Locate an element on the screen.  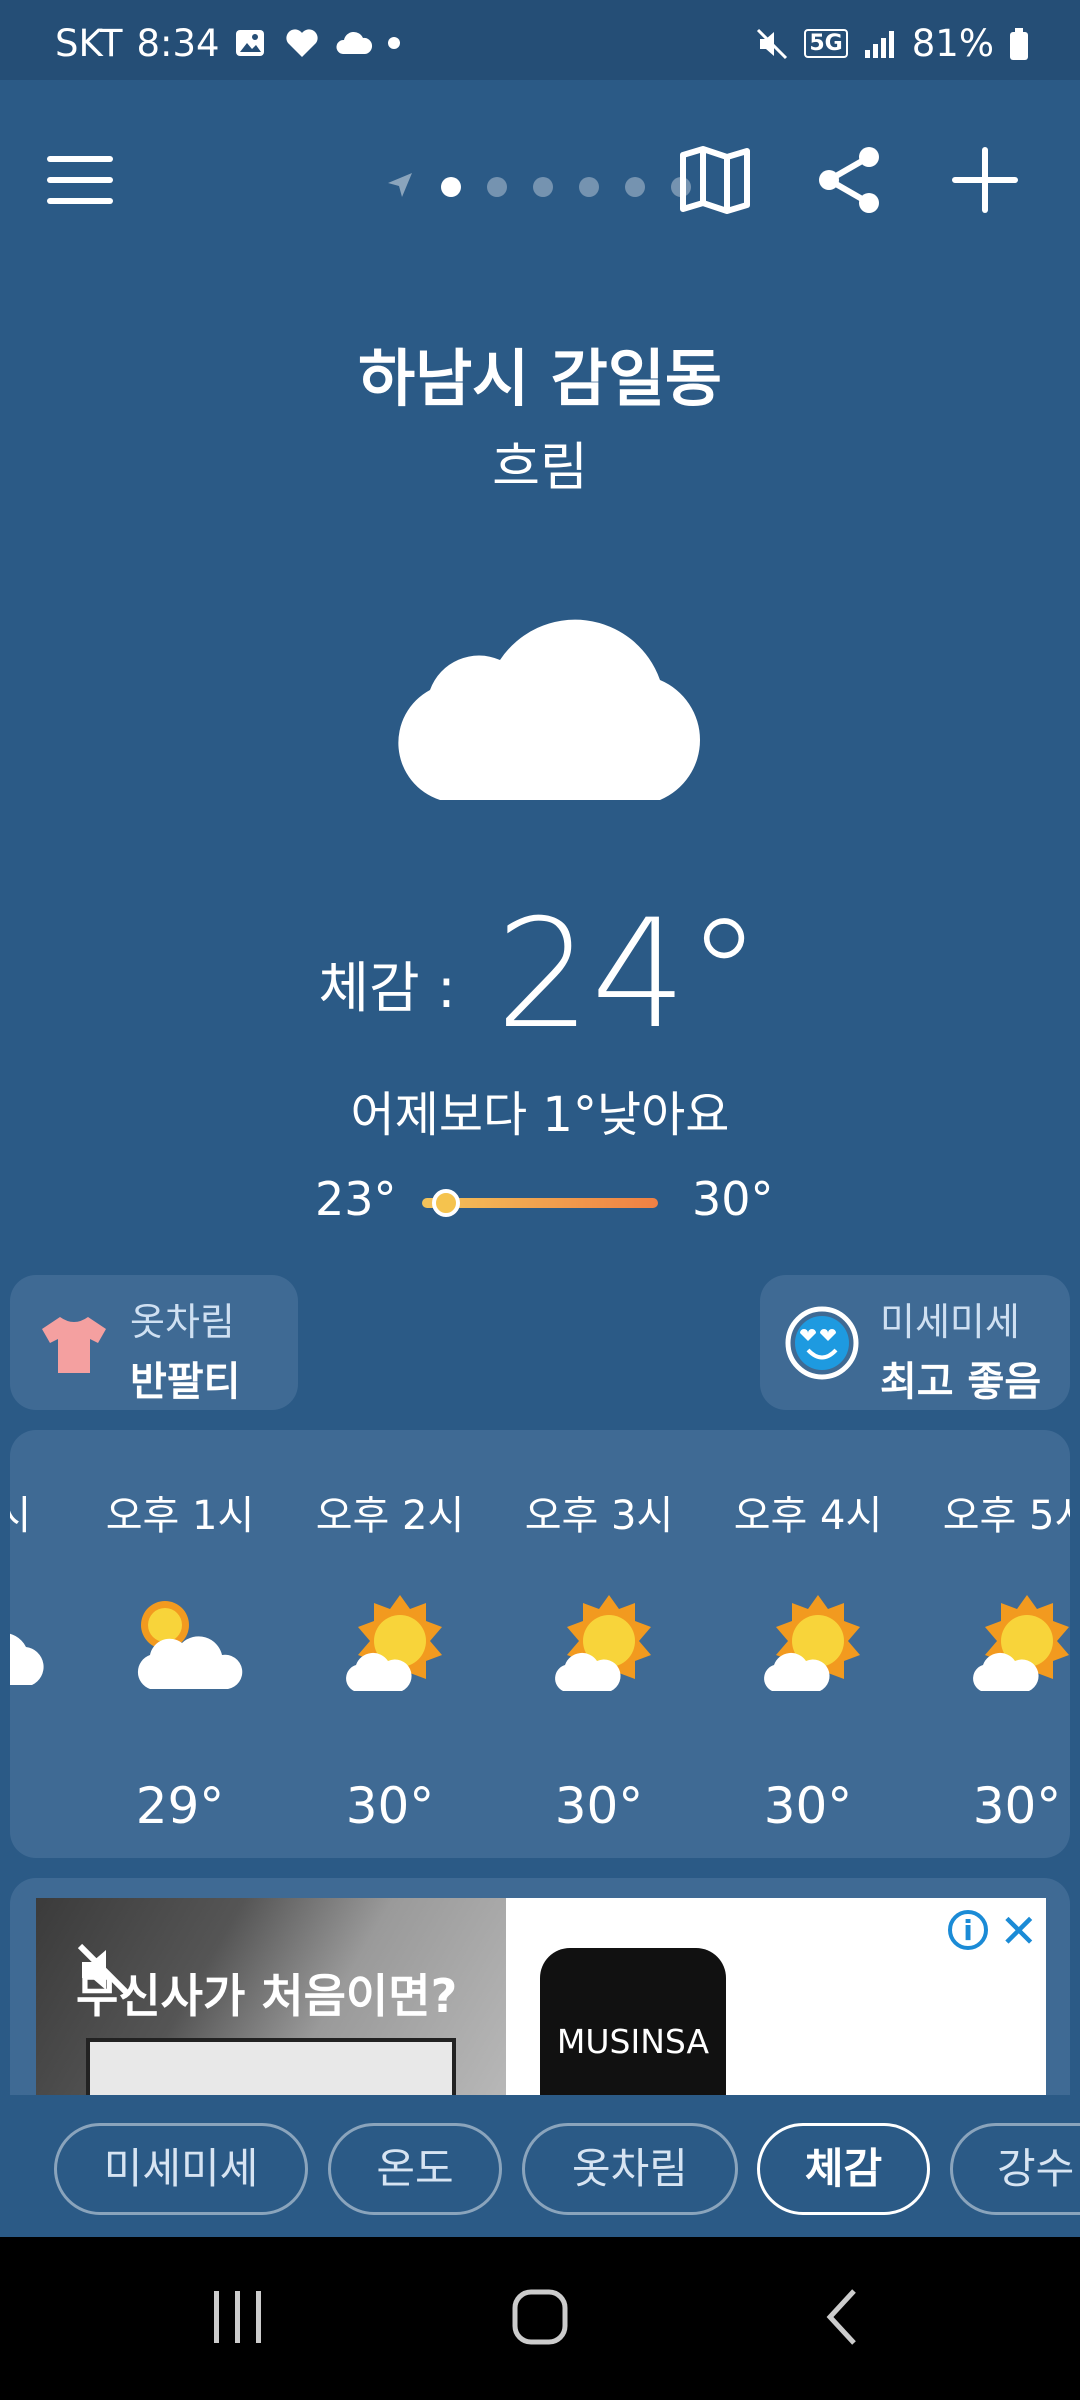
share-icon is located at coordinates (849, 180).